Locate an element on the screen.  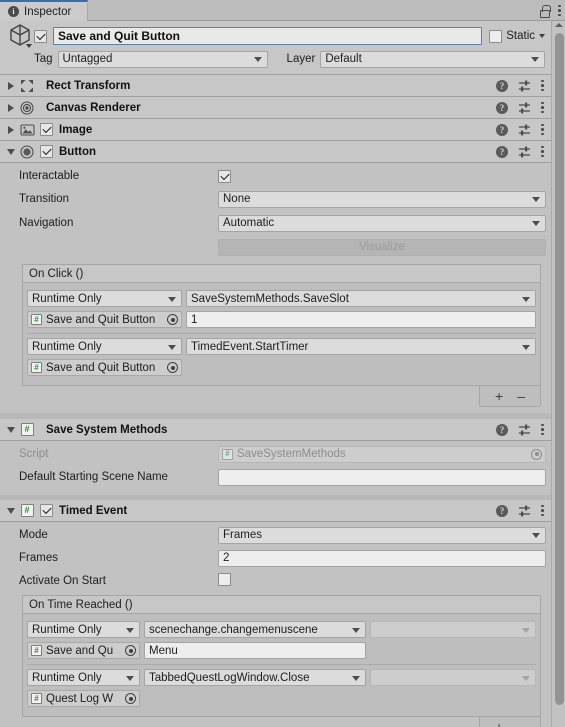
event-entry-top-row: Runtime Only TabbedQuestLogWindow.Close is located at coordinates (281, 677).